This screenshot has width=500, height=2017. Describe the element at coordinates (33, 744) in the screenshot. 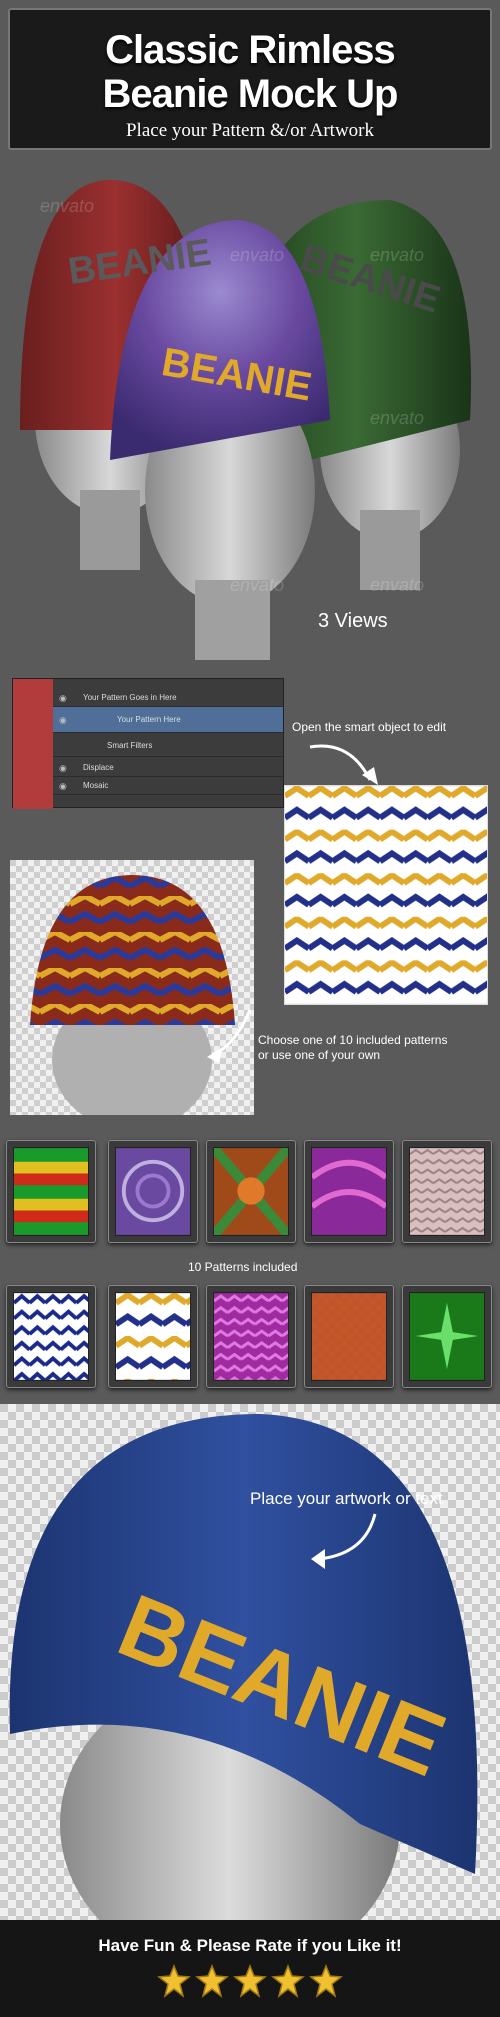

I see `panel-red-column` at that location.